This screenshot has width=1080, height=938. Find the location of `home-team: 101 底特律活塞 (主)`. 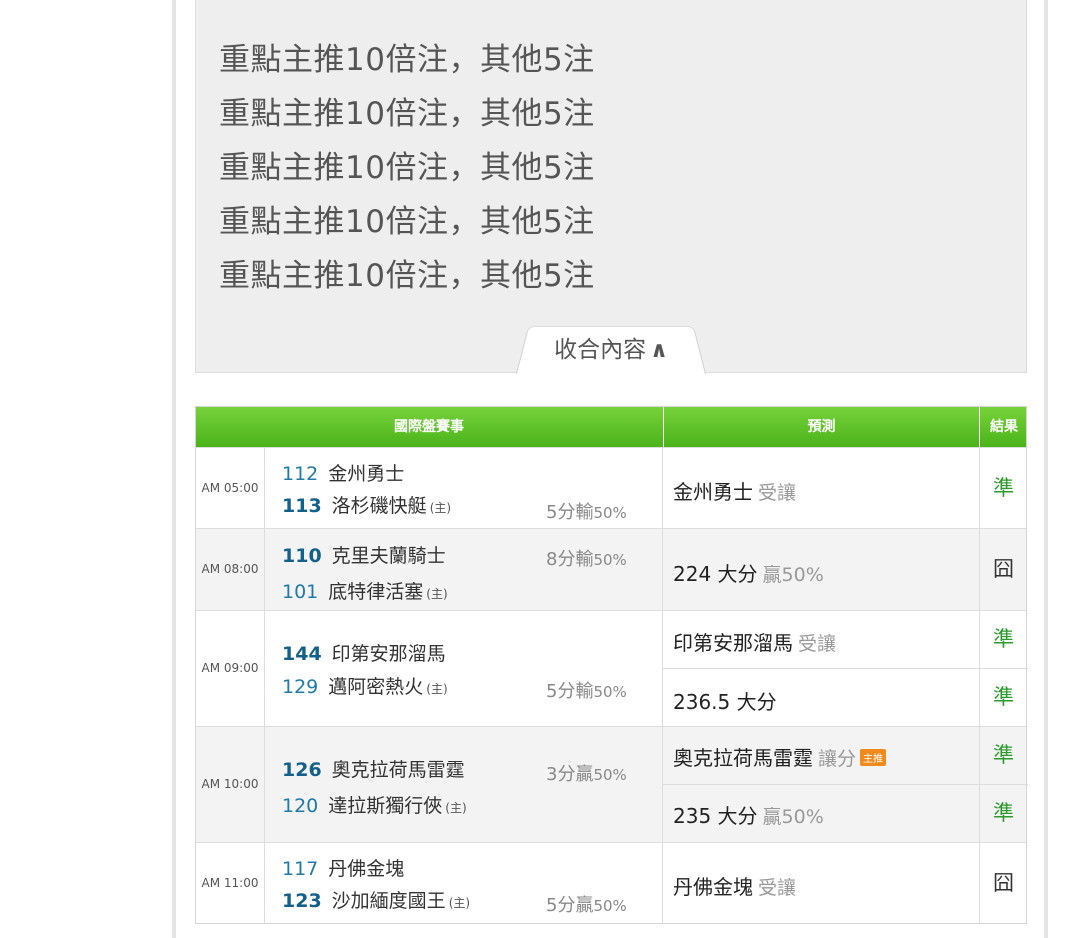

home-team: 101 底特律活塞 (主) is located at coordinates (365, 590).